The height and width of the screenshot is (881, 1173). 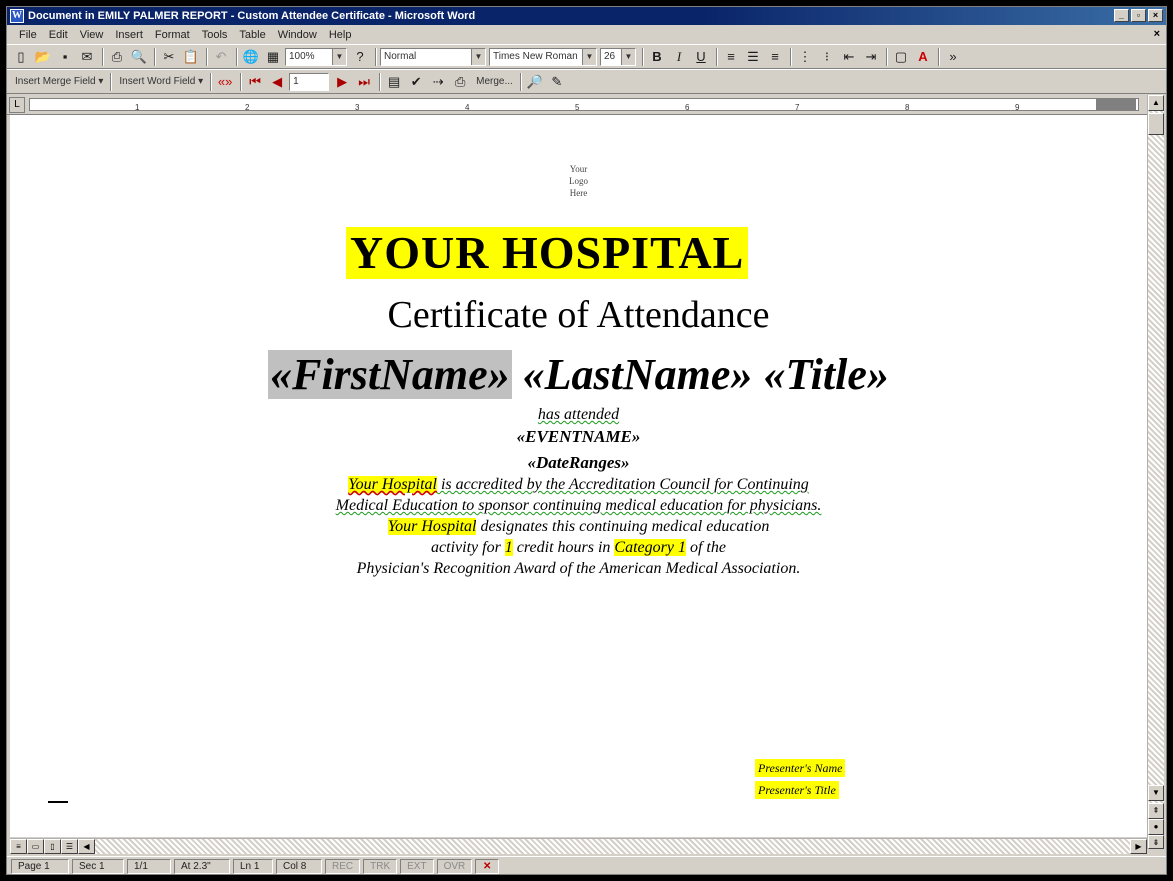 I want to click on menu-format: Format, so click(x=172, y=35).